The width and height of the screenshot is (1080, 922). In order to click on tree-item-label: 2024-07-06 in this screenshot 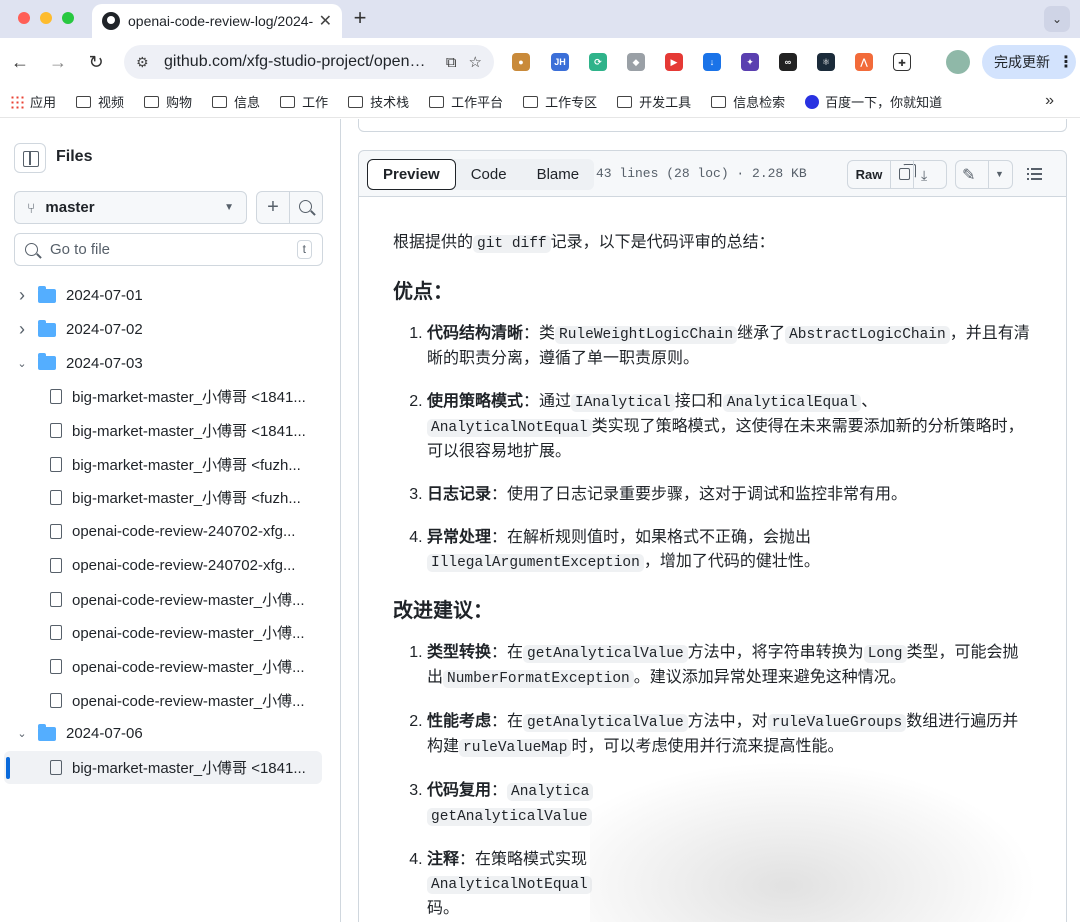, I will do `click(104, 734)`.